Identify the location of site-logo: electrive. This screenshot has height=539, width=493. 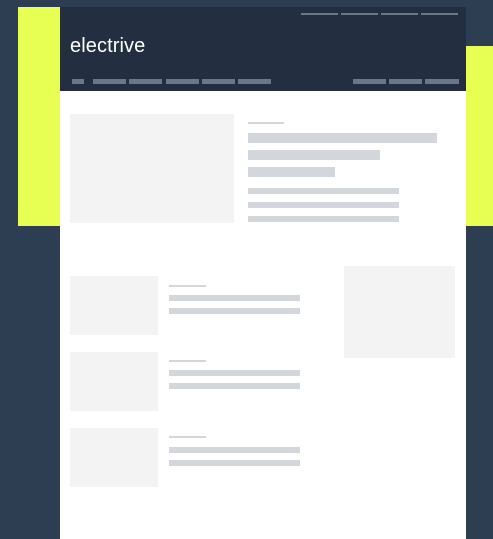
(107, 46).